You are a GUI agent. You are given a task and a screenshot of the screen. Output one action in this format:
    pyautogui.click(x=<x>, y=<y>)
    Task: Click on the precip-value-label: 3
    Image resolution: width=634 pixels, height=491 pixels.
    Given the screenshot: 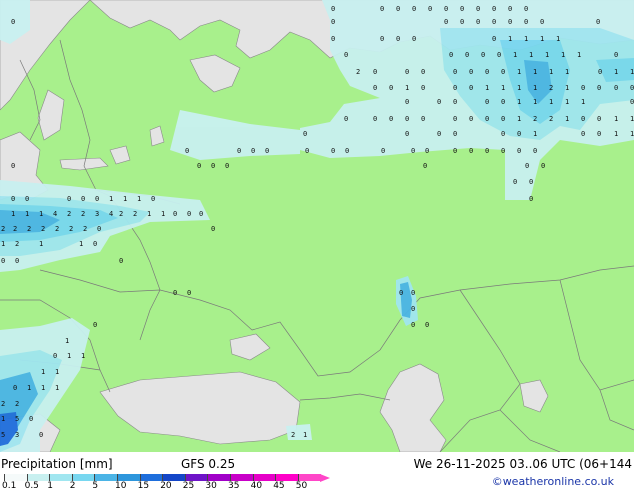 What is the action you would take?
    pyautogui.click(x=17, y=435)
    